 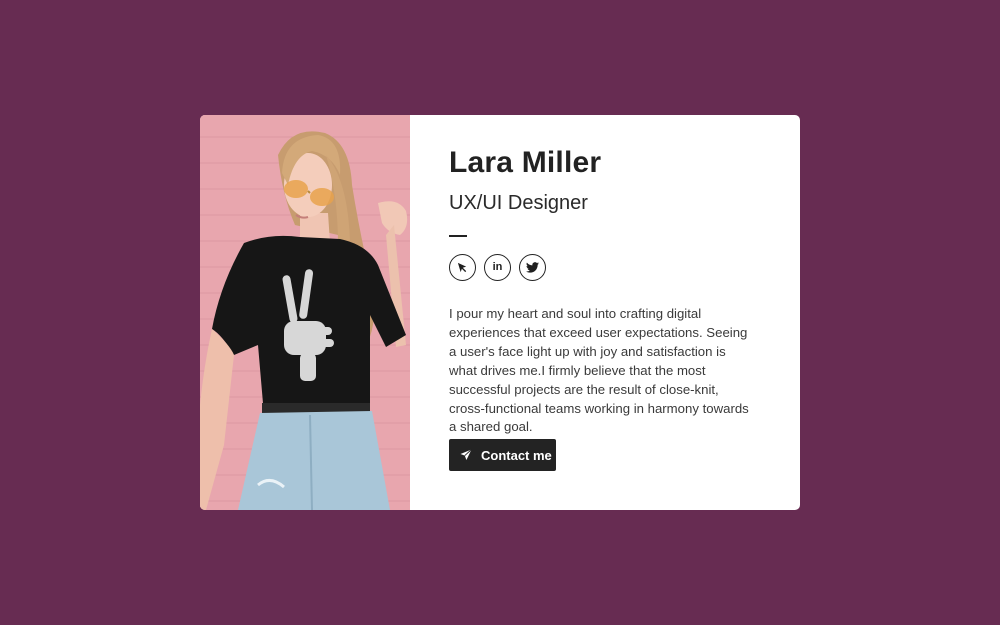 What do you see at coordinates (518, 203) in the screenshot?
I see `profile-role: UX/UI Designer` at bounding box center [518, 203].